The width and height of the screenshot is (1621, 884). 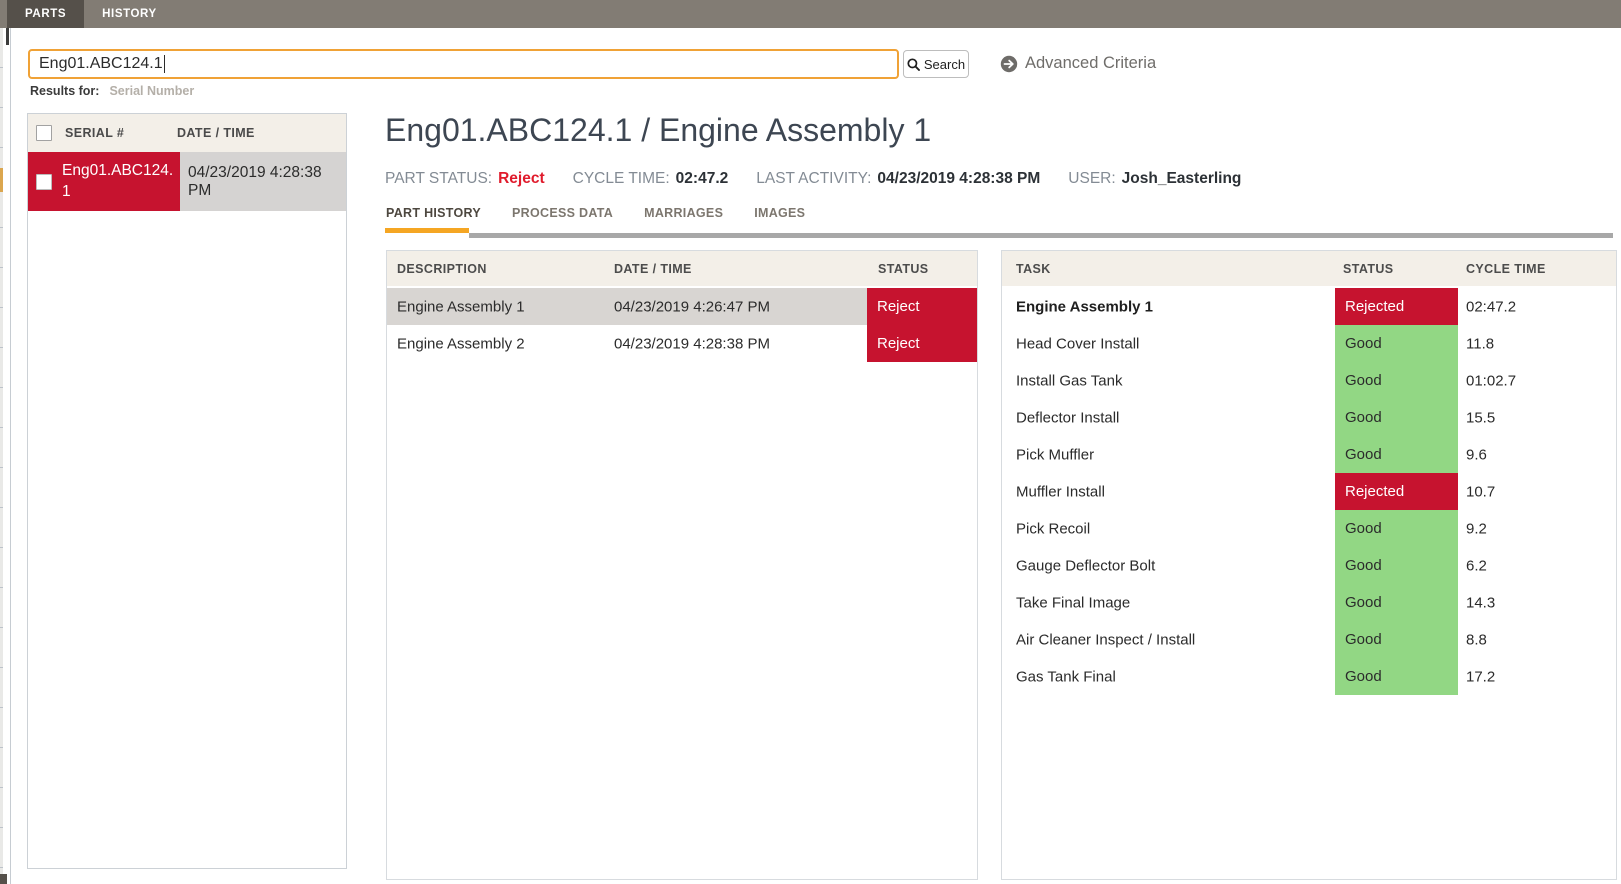 What do you see at coordinates (1309, 676) in the screenshot?
I see `task-row: Gas Tank Final Good 17.2` at bounding box center [1309, 676].